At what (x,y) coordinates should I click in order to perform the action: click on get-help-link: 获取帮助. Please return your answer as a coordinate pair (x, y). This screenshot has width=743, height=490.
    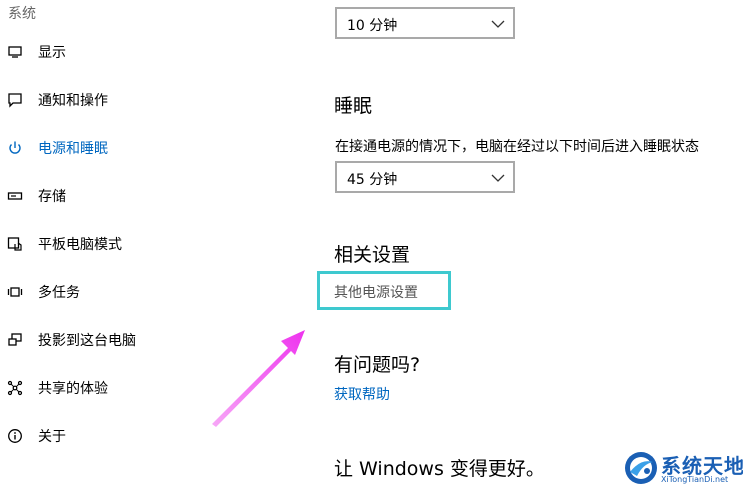
    Looking at the image, I should click on (362, 394).